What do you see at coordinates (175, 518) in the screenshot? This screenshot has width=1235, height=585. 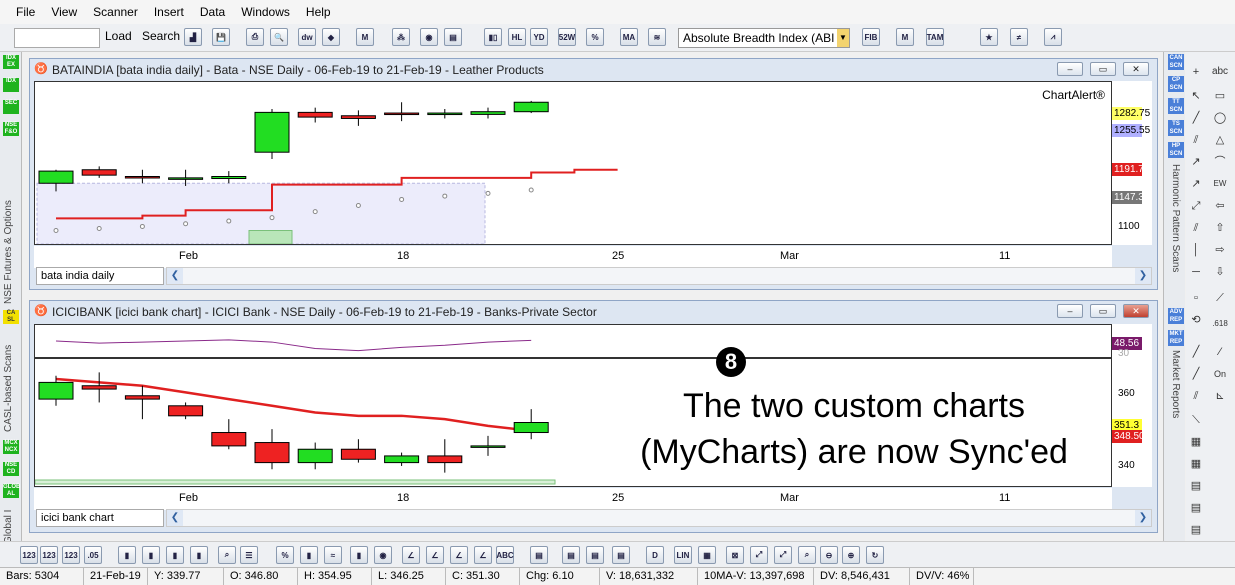 I see `scroll-left-icon: ❮` at bounding box center [175, 518].